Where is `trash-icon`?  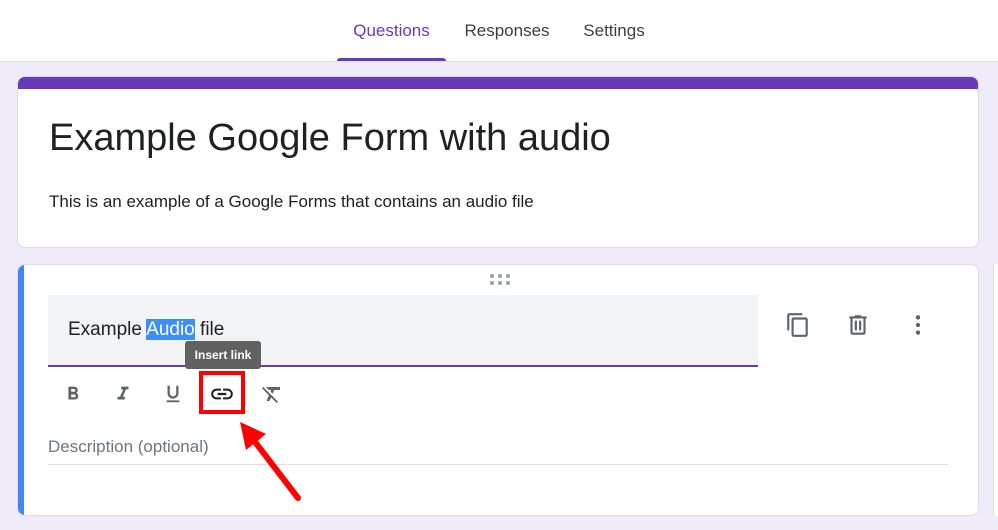
trash-icon is located at coordinates (858, 325).